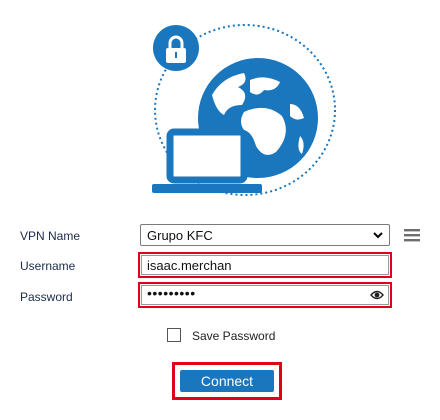 The height and width of the screenshot is (420, 440). I want to click on eye-icon, so click(377, 295).